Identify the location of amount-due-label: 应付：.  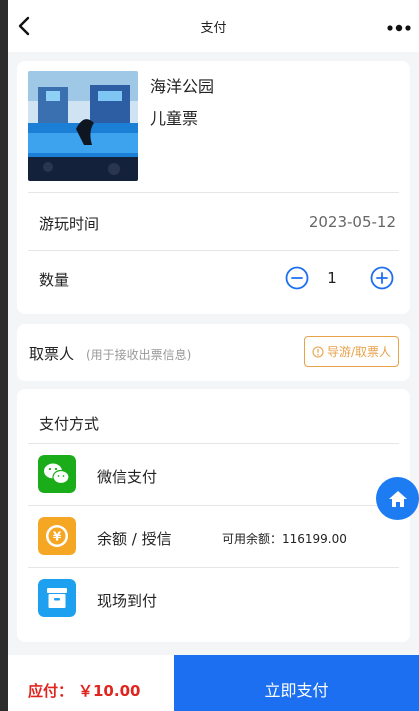
(51, 691).